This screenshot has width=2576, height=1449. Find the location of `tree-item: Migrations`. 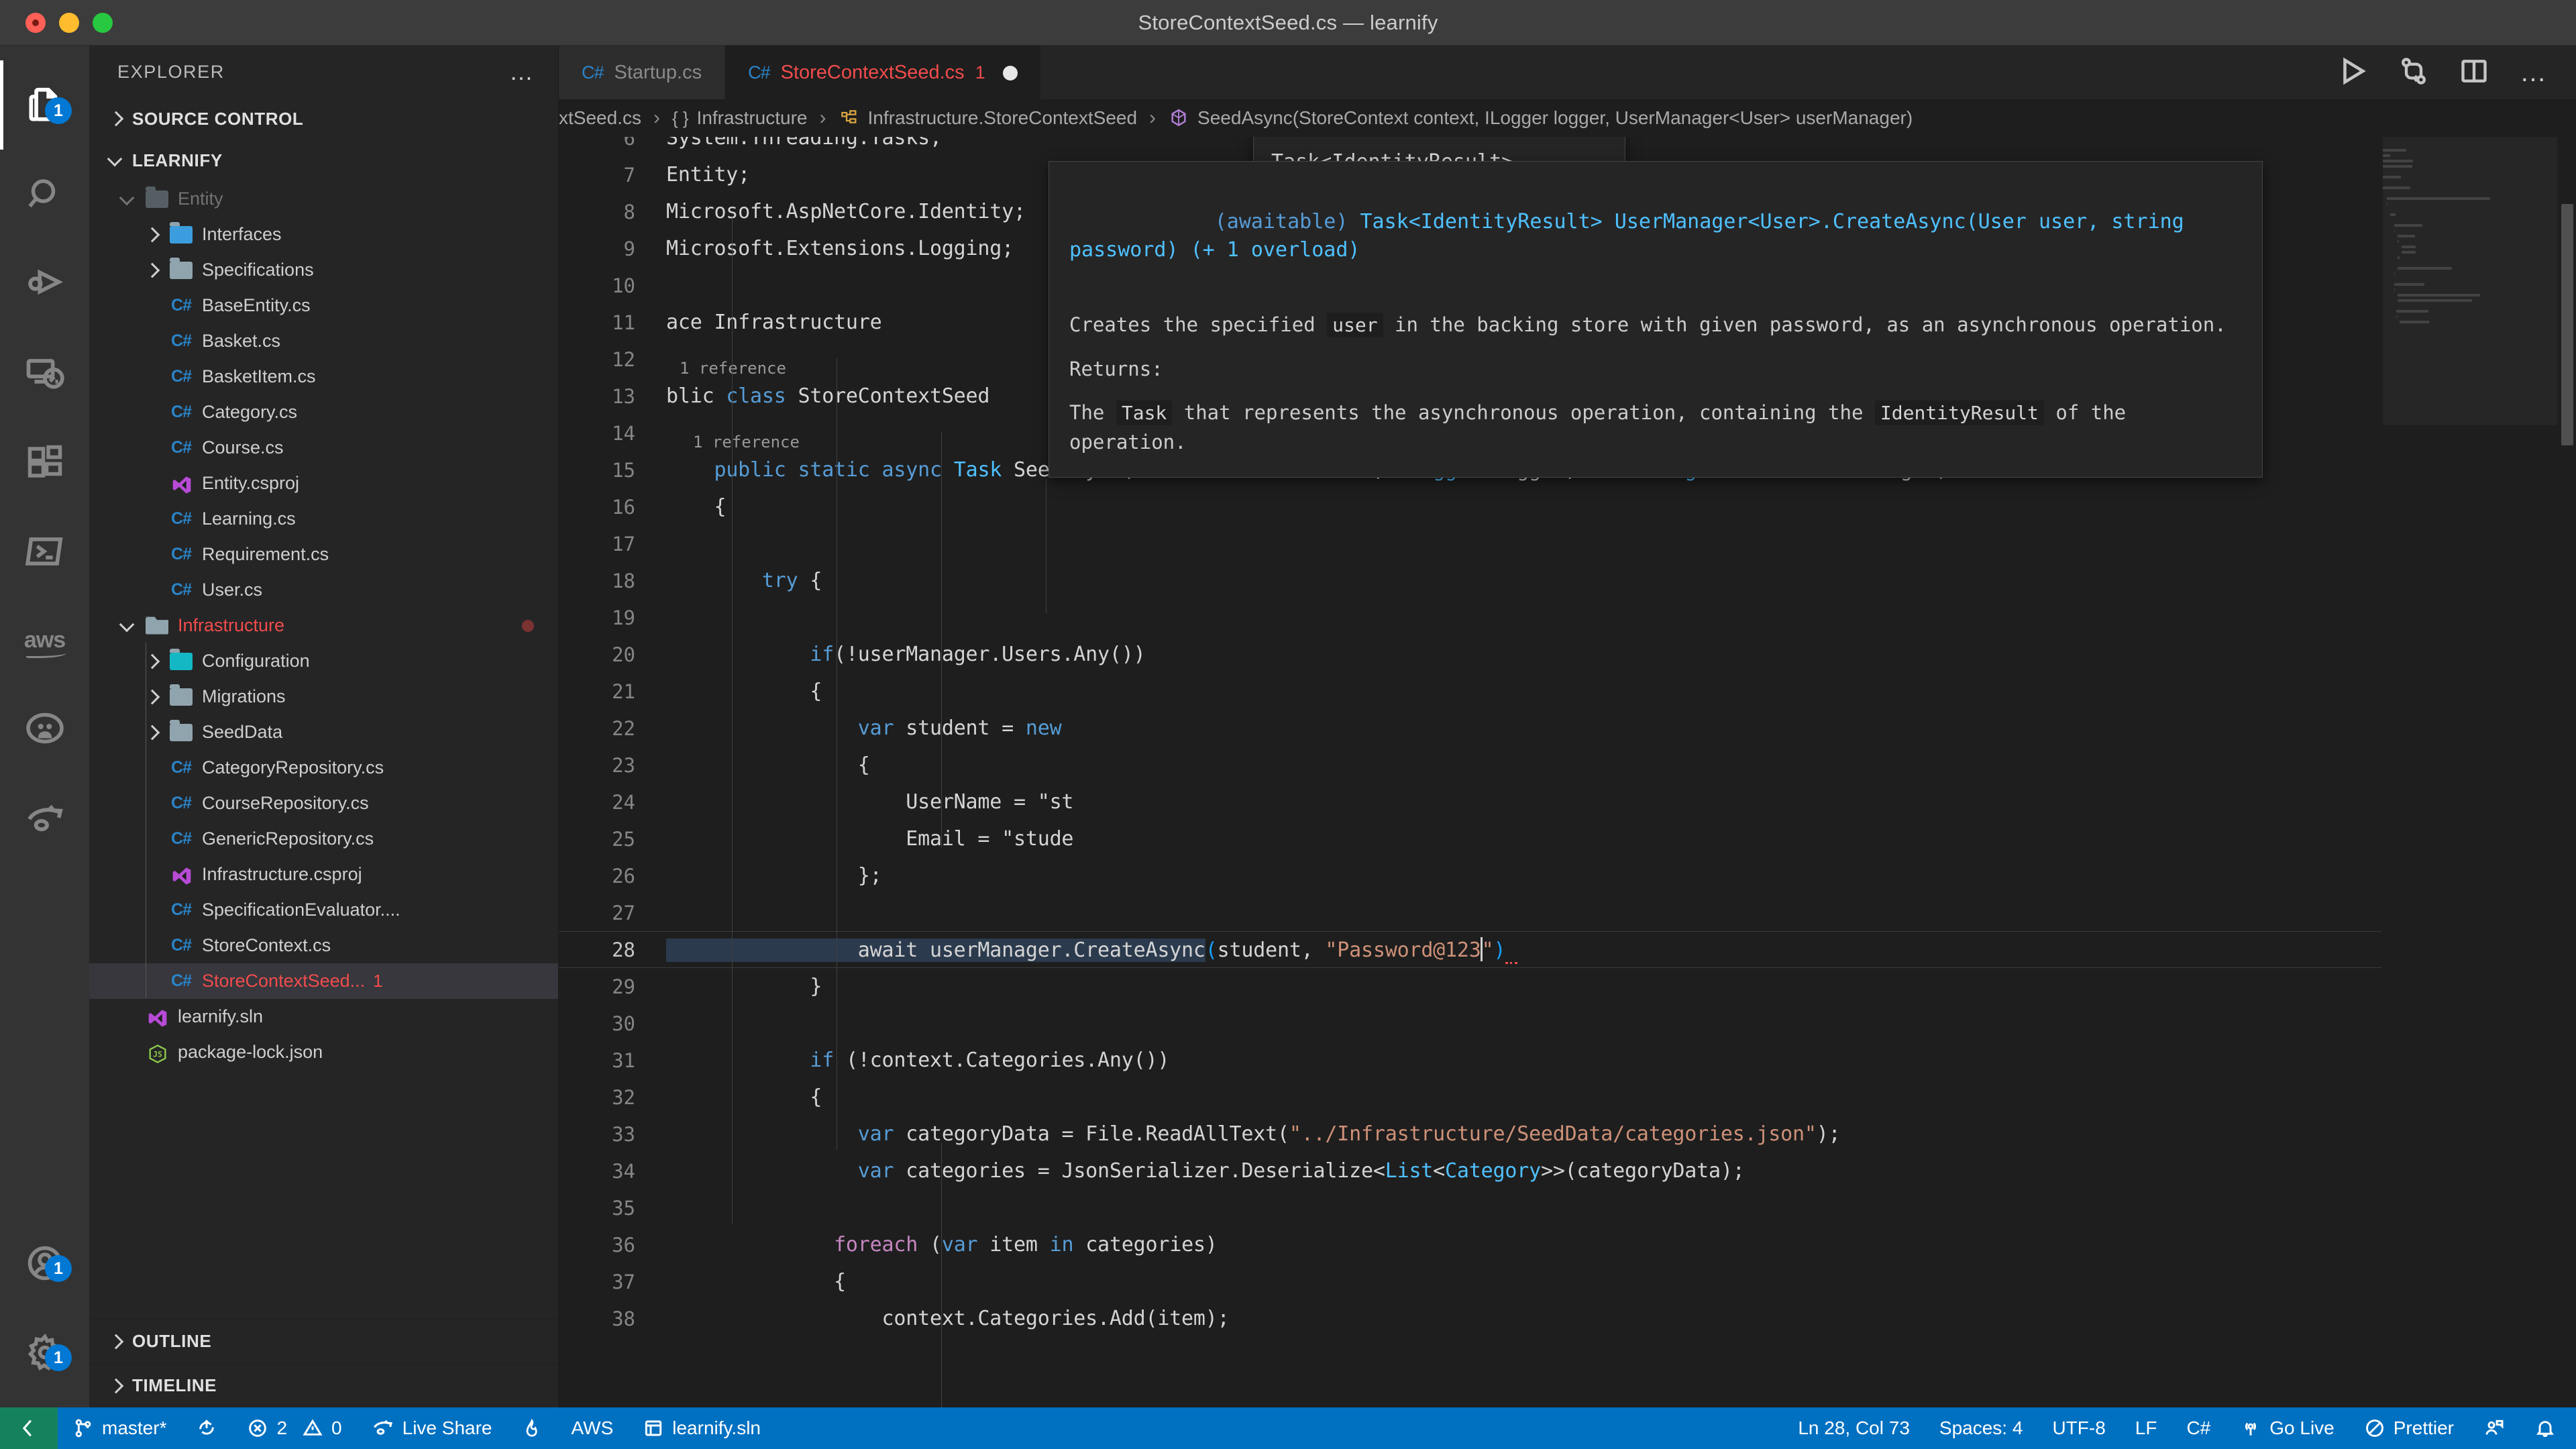

tree-item: Migrations is located at coordinates (323, 696).